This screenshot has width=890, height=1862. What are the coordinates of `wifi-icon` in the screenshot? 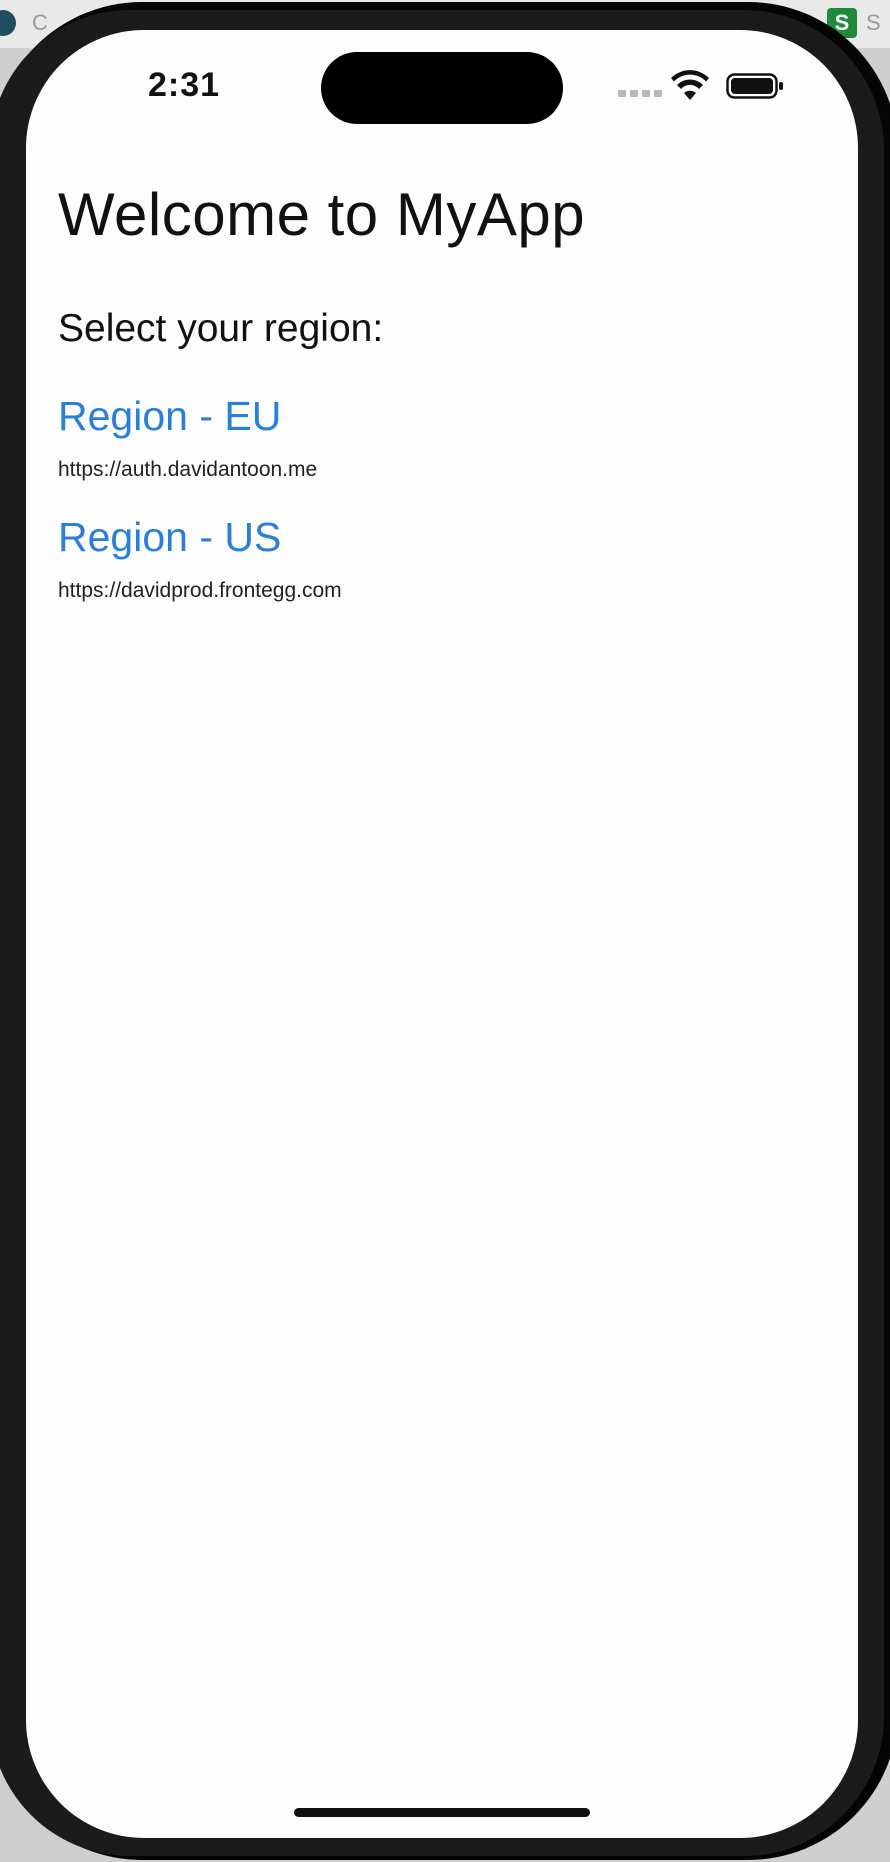 It's located at (690, 85).